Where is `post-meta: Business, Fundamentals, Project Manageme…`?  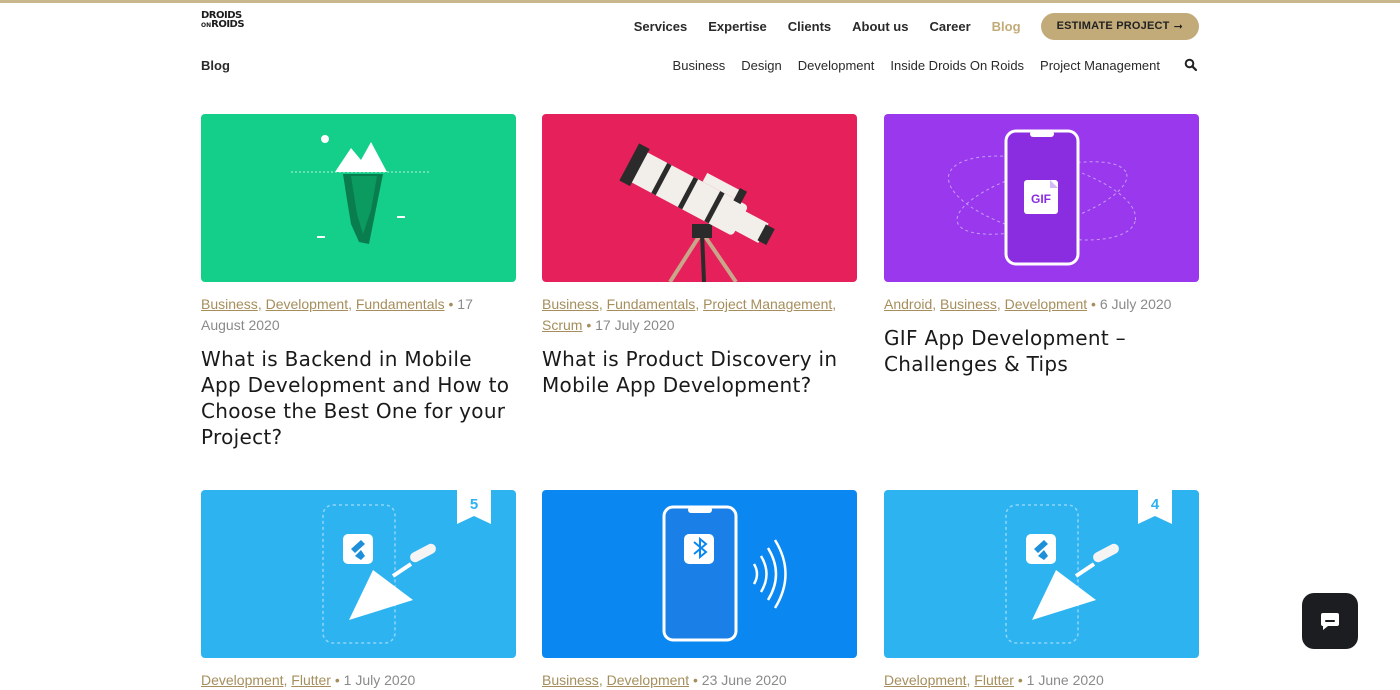
post-meta: Business, Fundamentals, Project Manageme… is located at coordinates (689, 314).